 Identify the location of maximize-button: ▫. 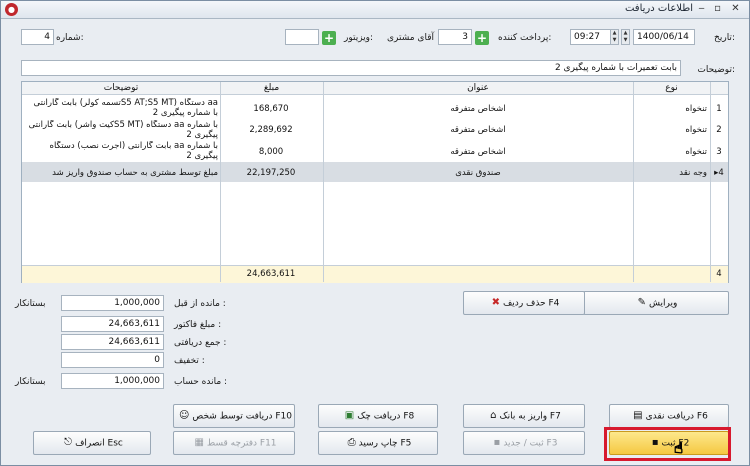
(717, 9).